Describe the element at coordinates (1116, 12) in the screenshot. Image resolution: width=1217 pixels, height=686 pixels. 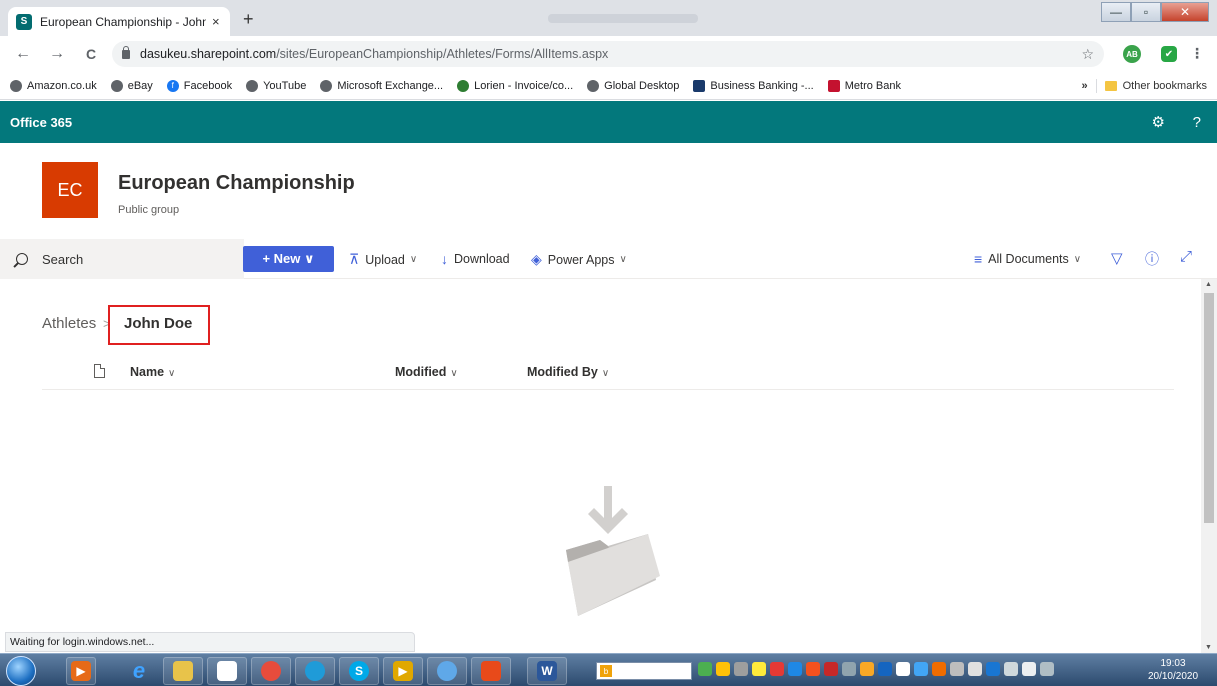
I see `minimize-icon: —` at that location.